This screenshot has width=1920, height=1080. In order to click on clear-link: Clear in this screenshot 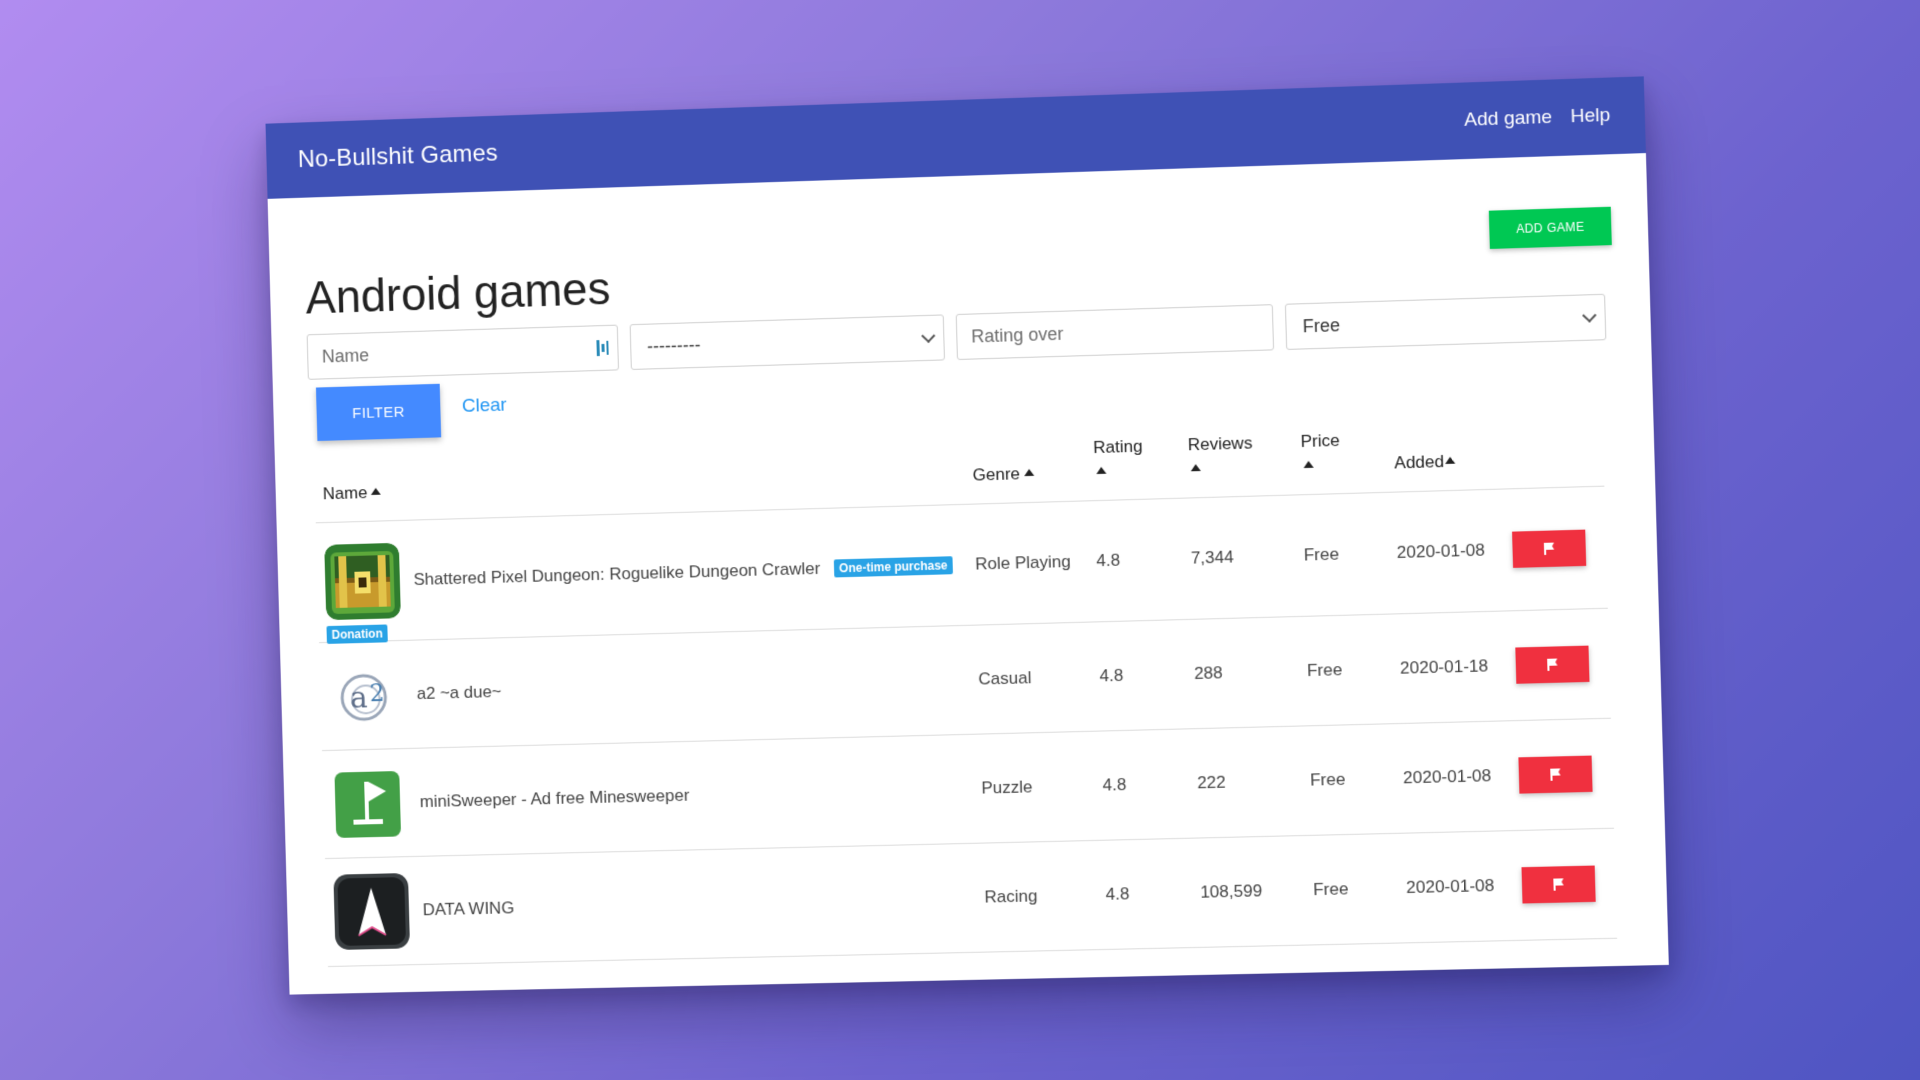, I will do `click(484, 406)`.